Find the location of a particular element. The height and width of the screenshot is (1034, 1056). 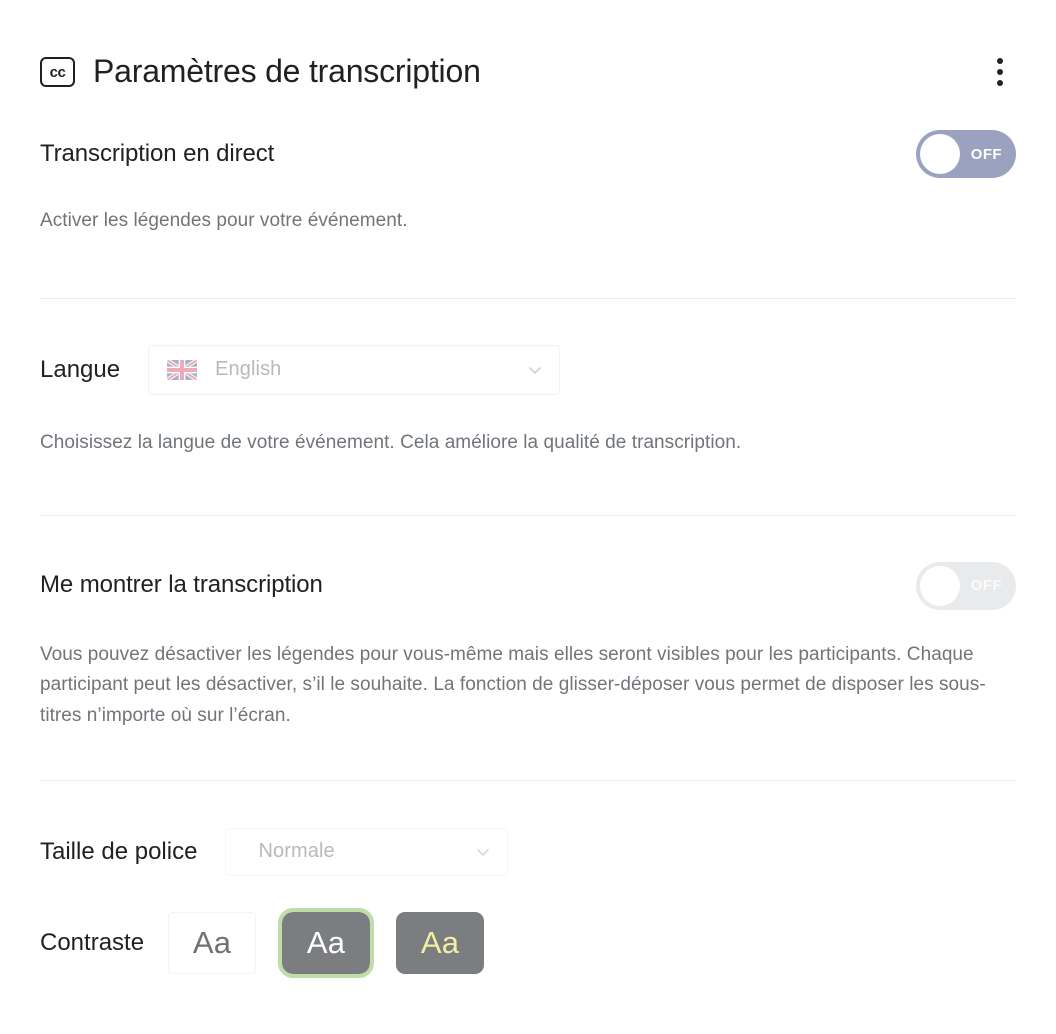

contrast-label: Contraste is located at coordinates (92, 942).